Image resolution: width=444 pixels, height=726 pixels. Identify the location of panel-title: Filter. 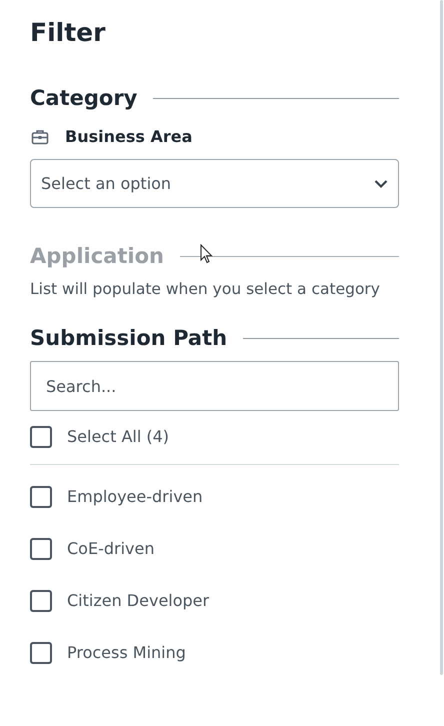
(68, 33).